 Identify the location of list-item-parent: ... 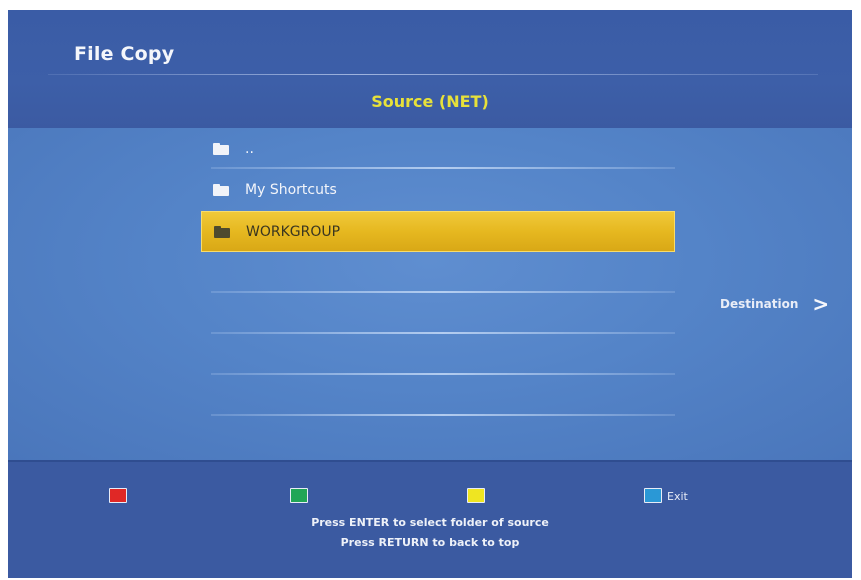
(438, 148).